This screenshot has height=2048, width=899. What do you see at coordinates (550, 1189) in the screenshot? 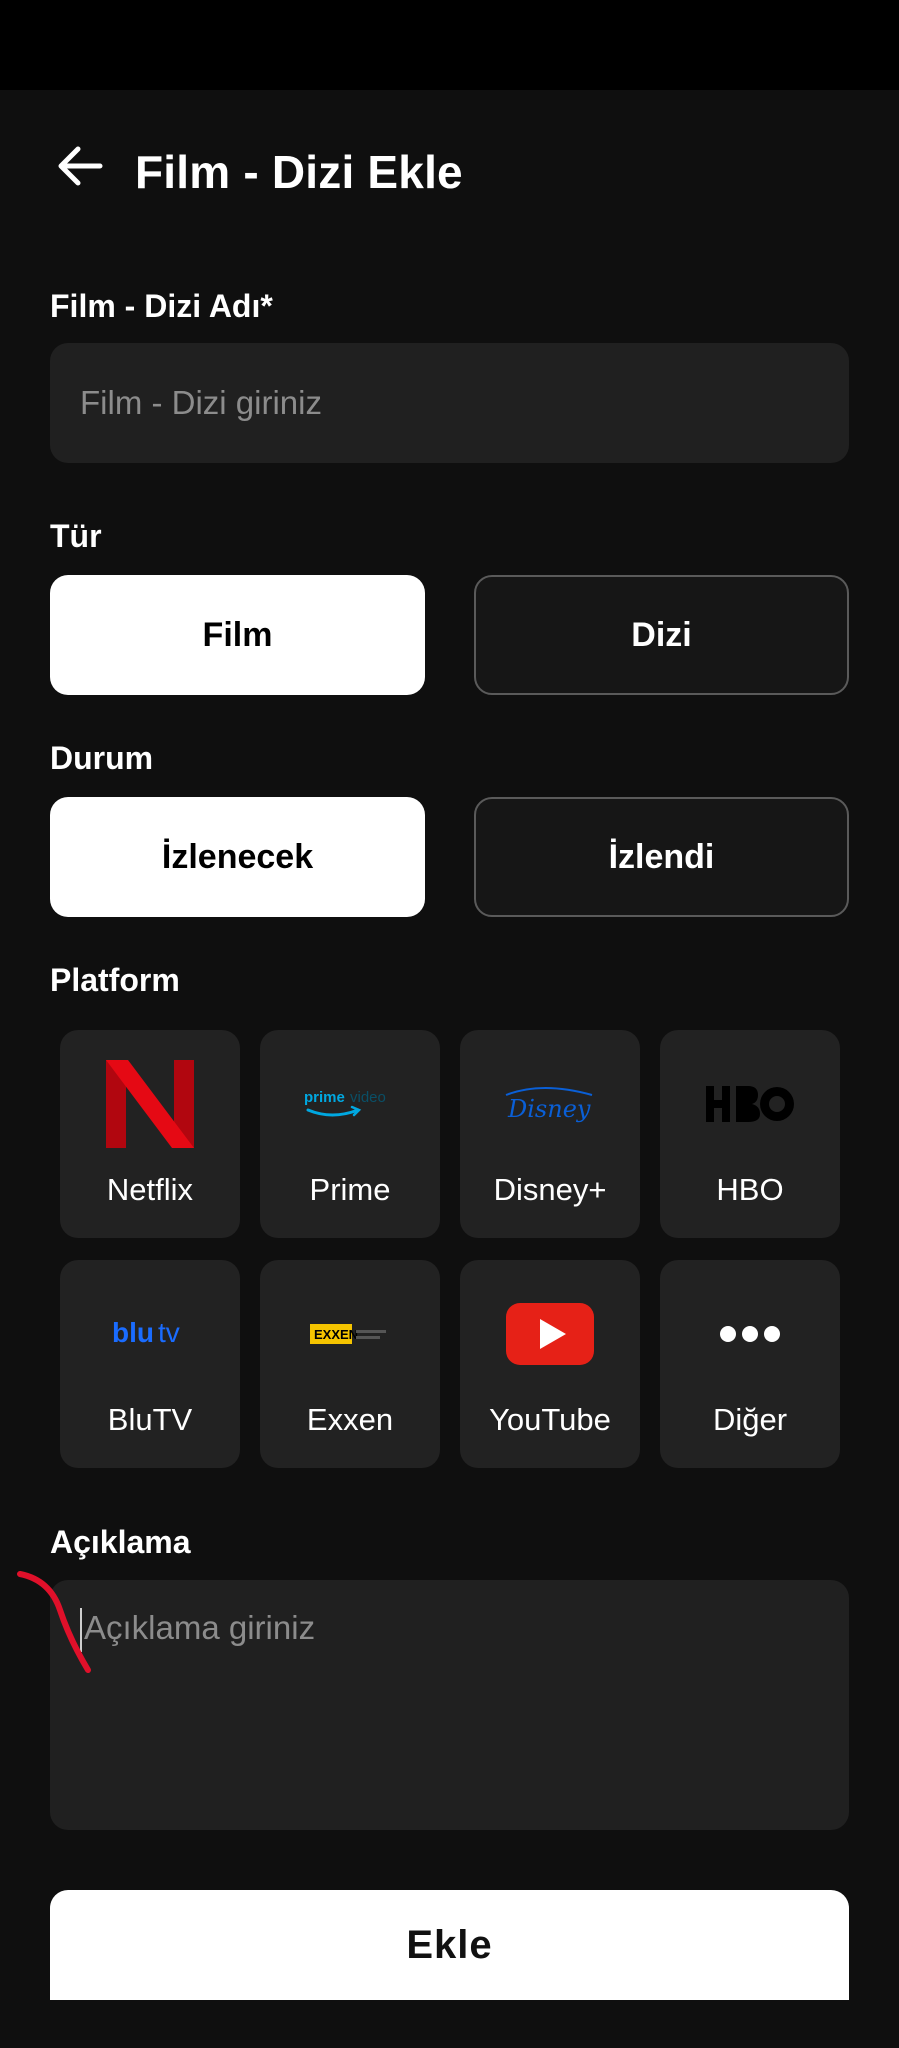
I see `platform-label-disney: Disney+` at bounding box center [550, 1189].